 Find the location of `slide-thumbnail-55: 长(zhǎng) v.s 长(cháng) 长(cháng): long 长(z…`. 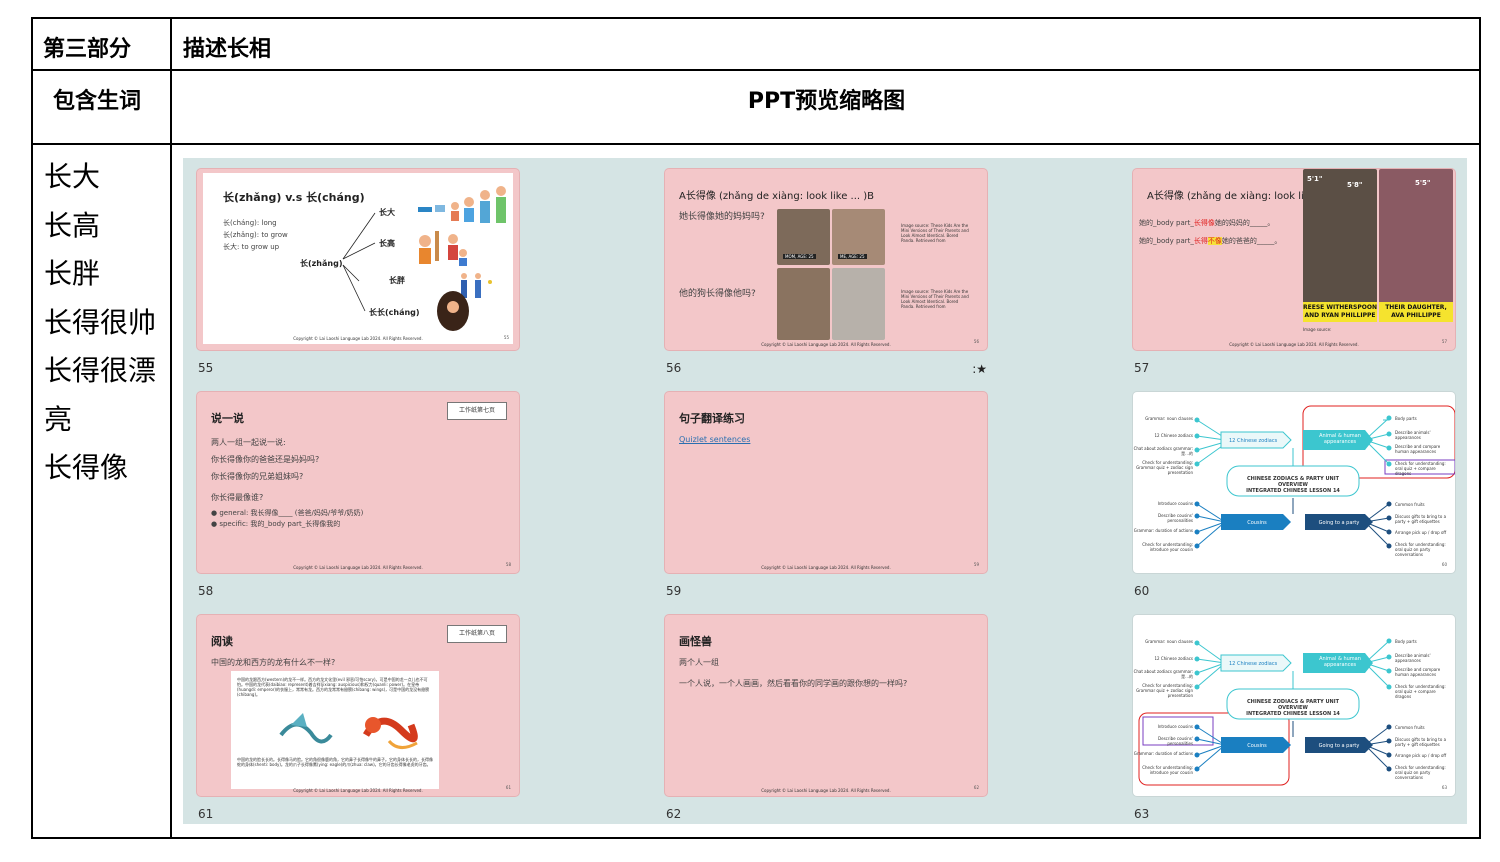

slide-thumbnail-55: 长(zhǎng) v.s 长(cháng) 长(cháng): long 长(z… is located at coordinates (358, 272).